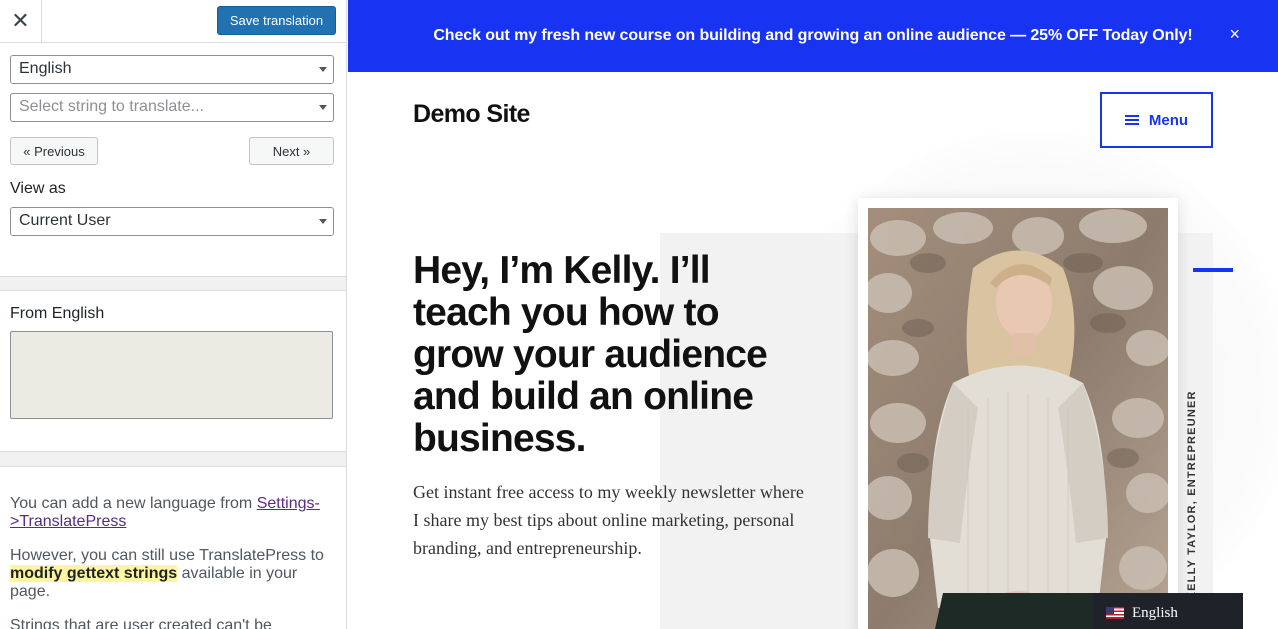 The image size is (1278, 629). What do you see at coordinates (1115, 613) in the screenshot?
I see `us-flag-icon` at bounding box center [1115, 613].